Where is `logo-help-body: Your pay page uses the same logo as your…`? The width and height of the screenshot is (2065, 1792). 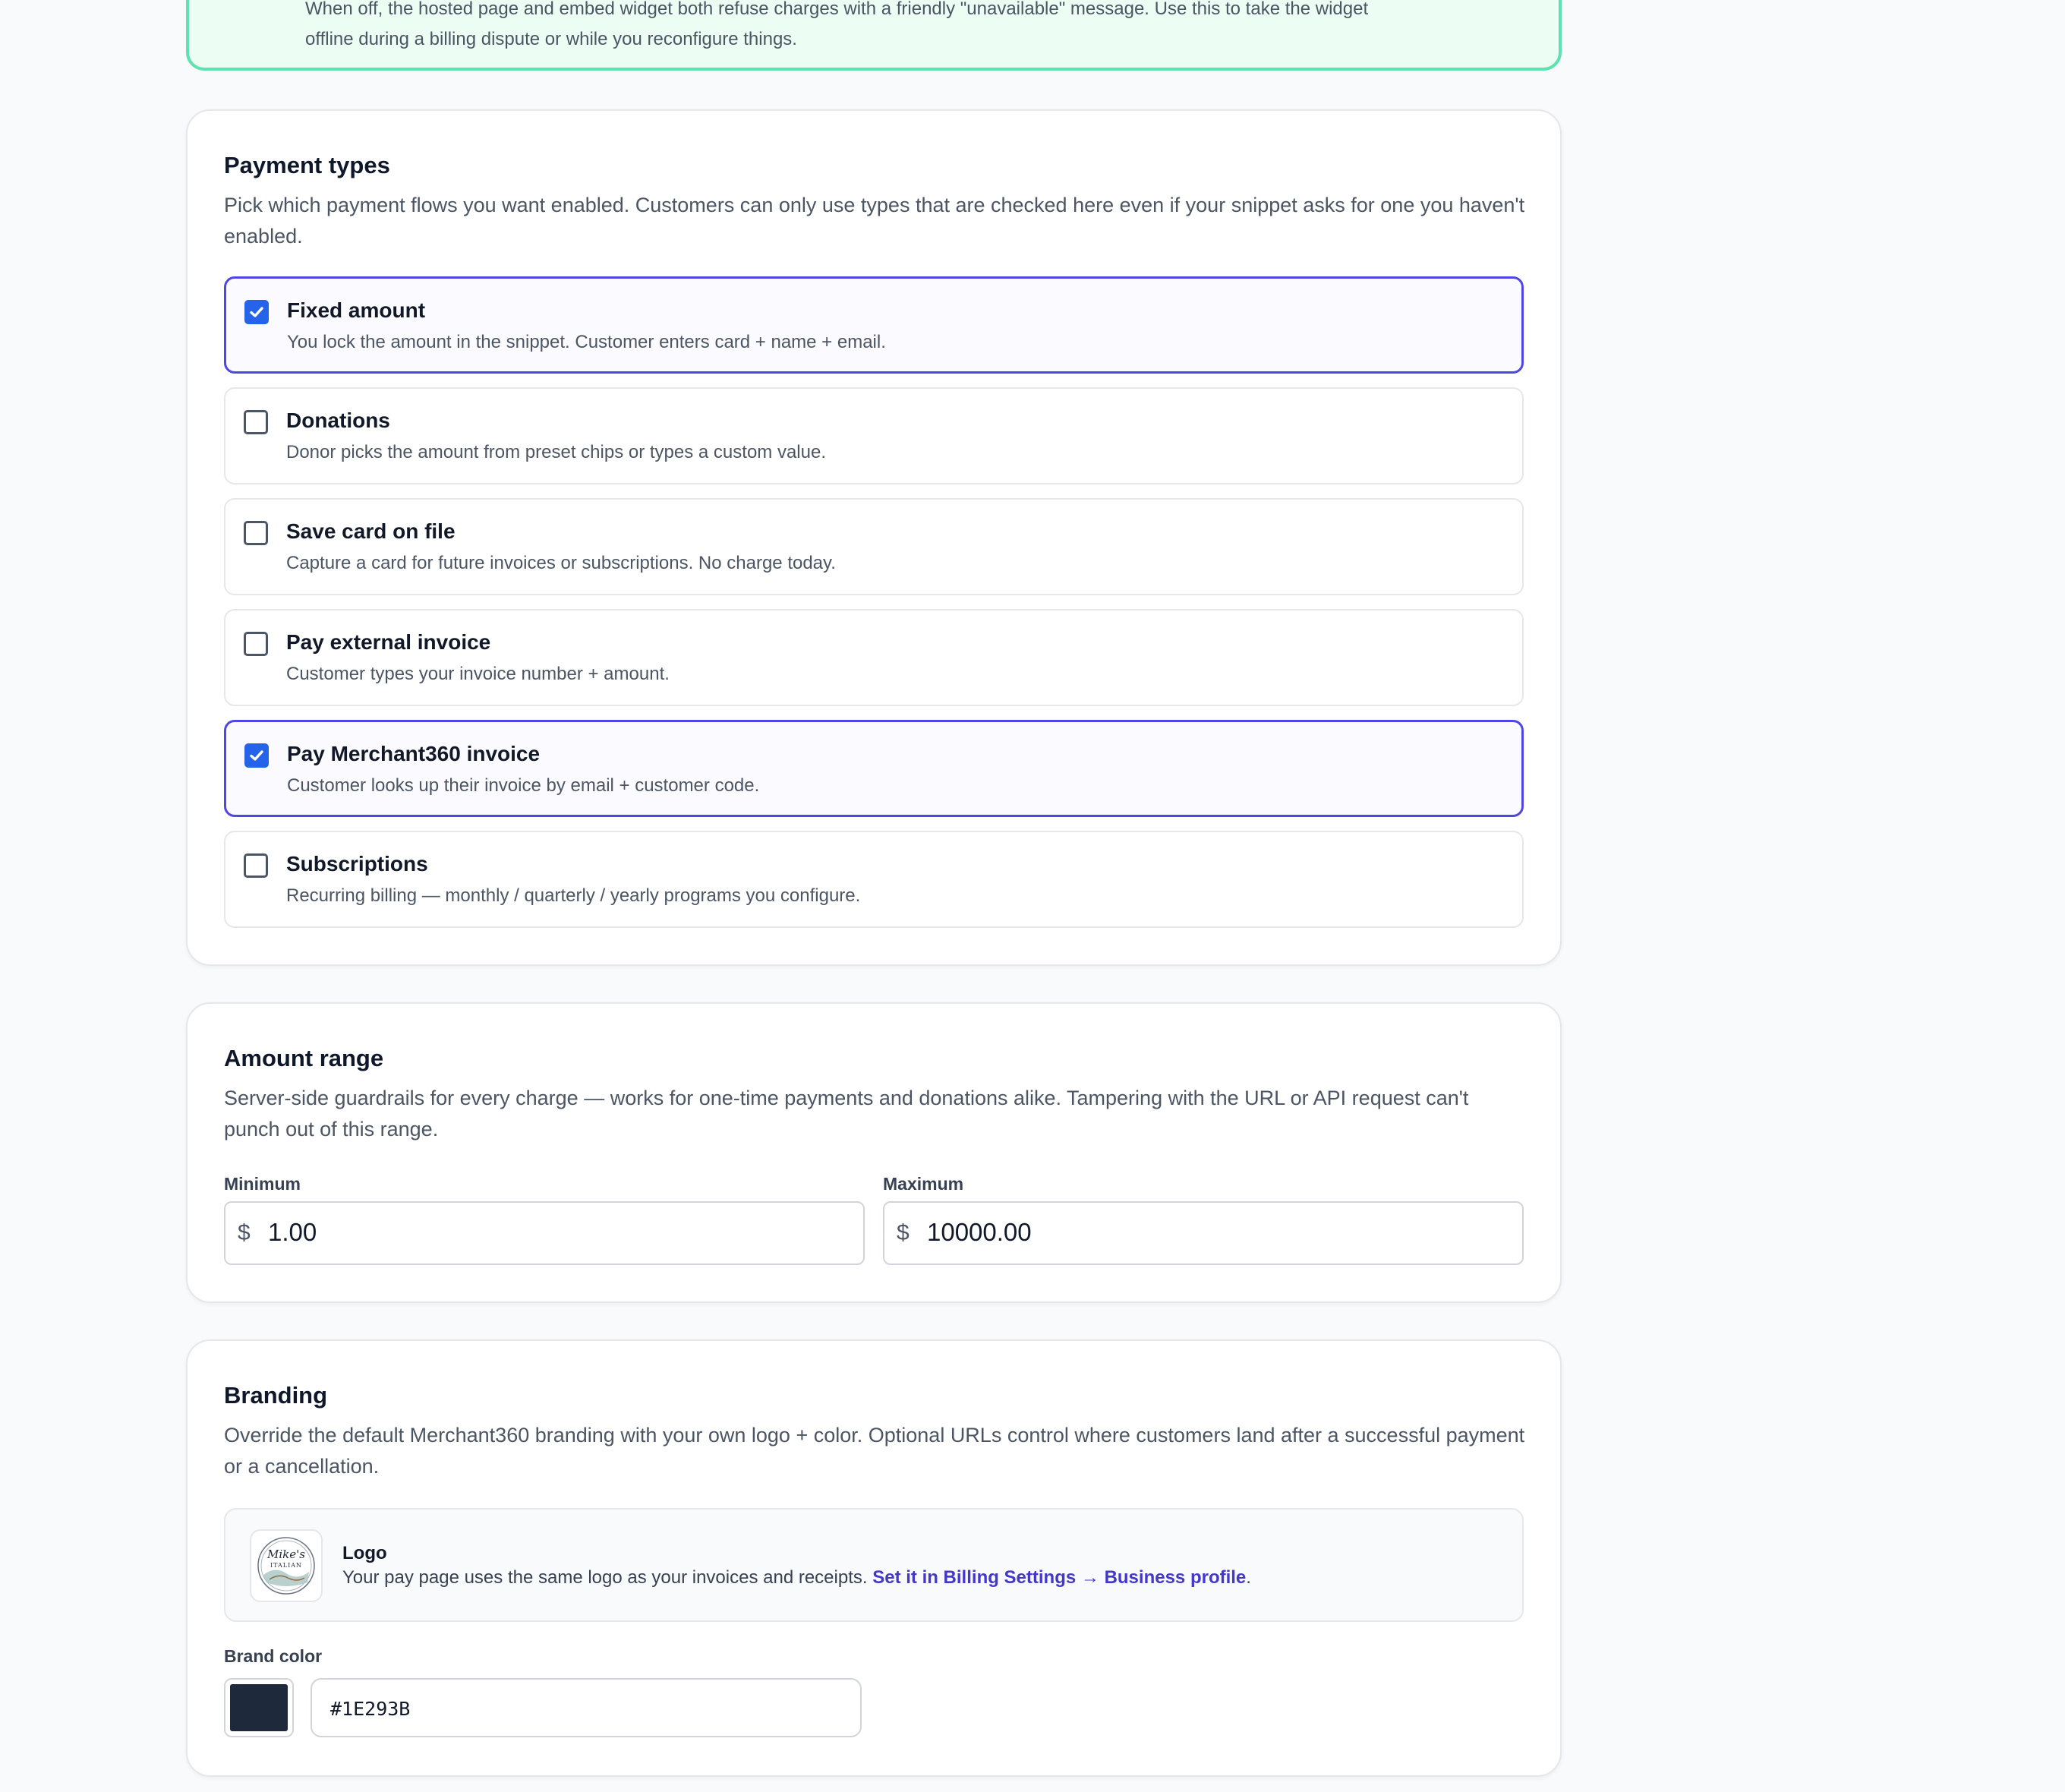 logo-help-body: Your pay page uses the same logo as your… is located at coordinates (605, 1577).